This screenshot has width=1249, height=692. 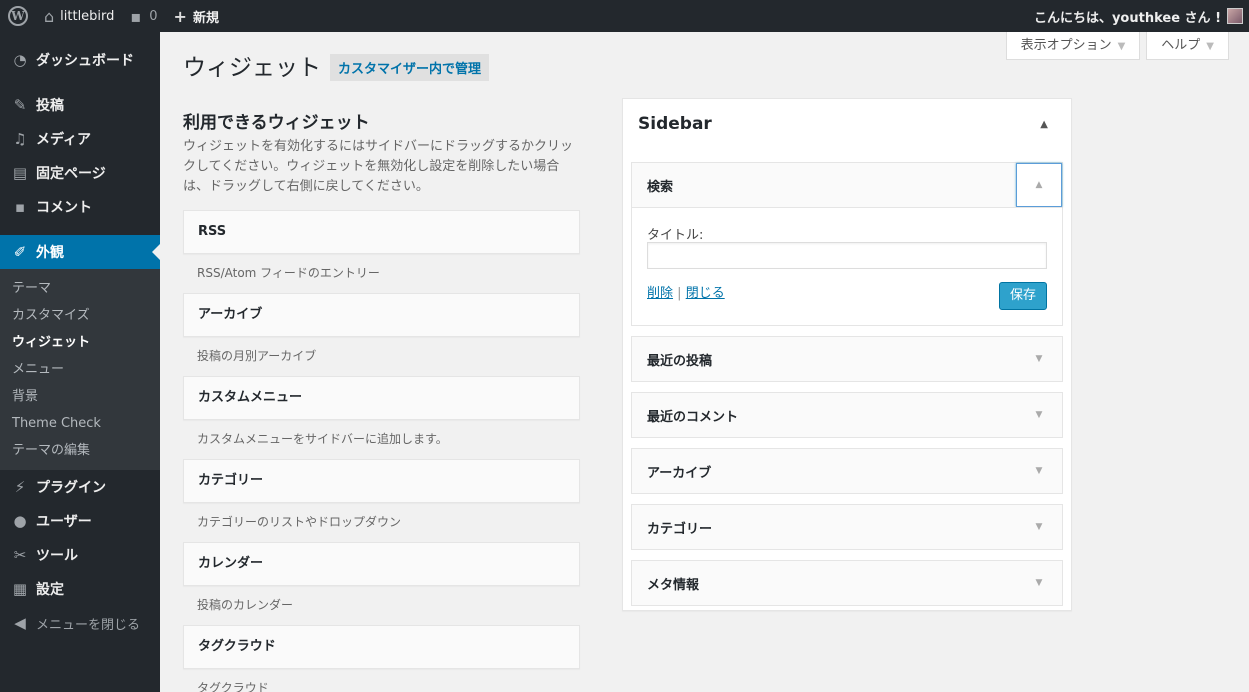 What do you see at coordinates (847, 255) in the screenshot?
I see `title-field` at bounding box center [847, 255].